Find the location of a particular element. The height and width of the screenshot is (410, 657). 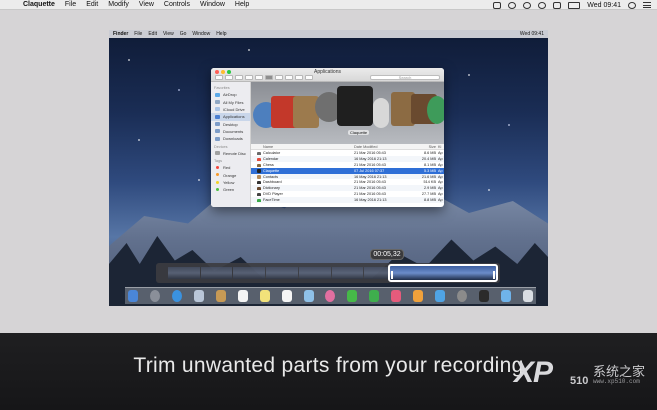

sidebar-item-desktop: Desktop is located at coordinates (230, 124).